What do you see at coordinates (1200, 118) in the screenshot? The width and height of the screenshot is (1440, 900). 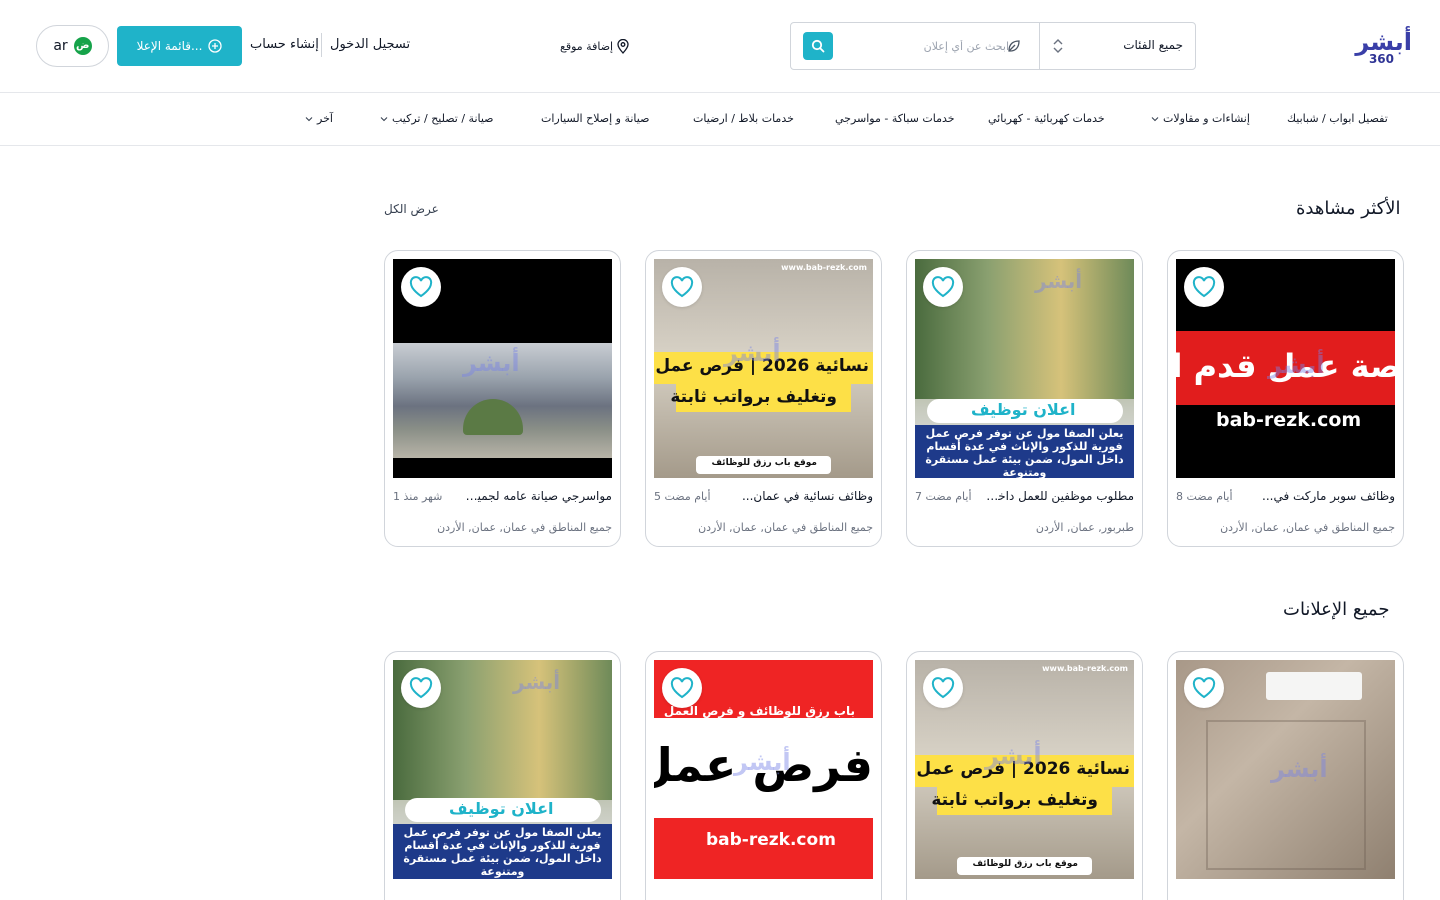 I see `nav-item-construction: إنشاءات و مقاولات` at bounding box center [1200, 118].